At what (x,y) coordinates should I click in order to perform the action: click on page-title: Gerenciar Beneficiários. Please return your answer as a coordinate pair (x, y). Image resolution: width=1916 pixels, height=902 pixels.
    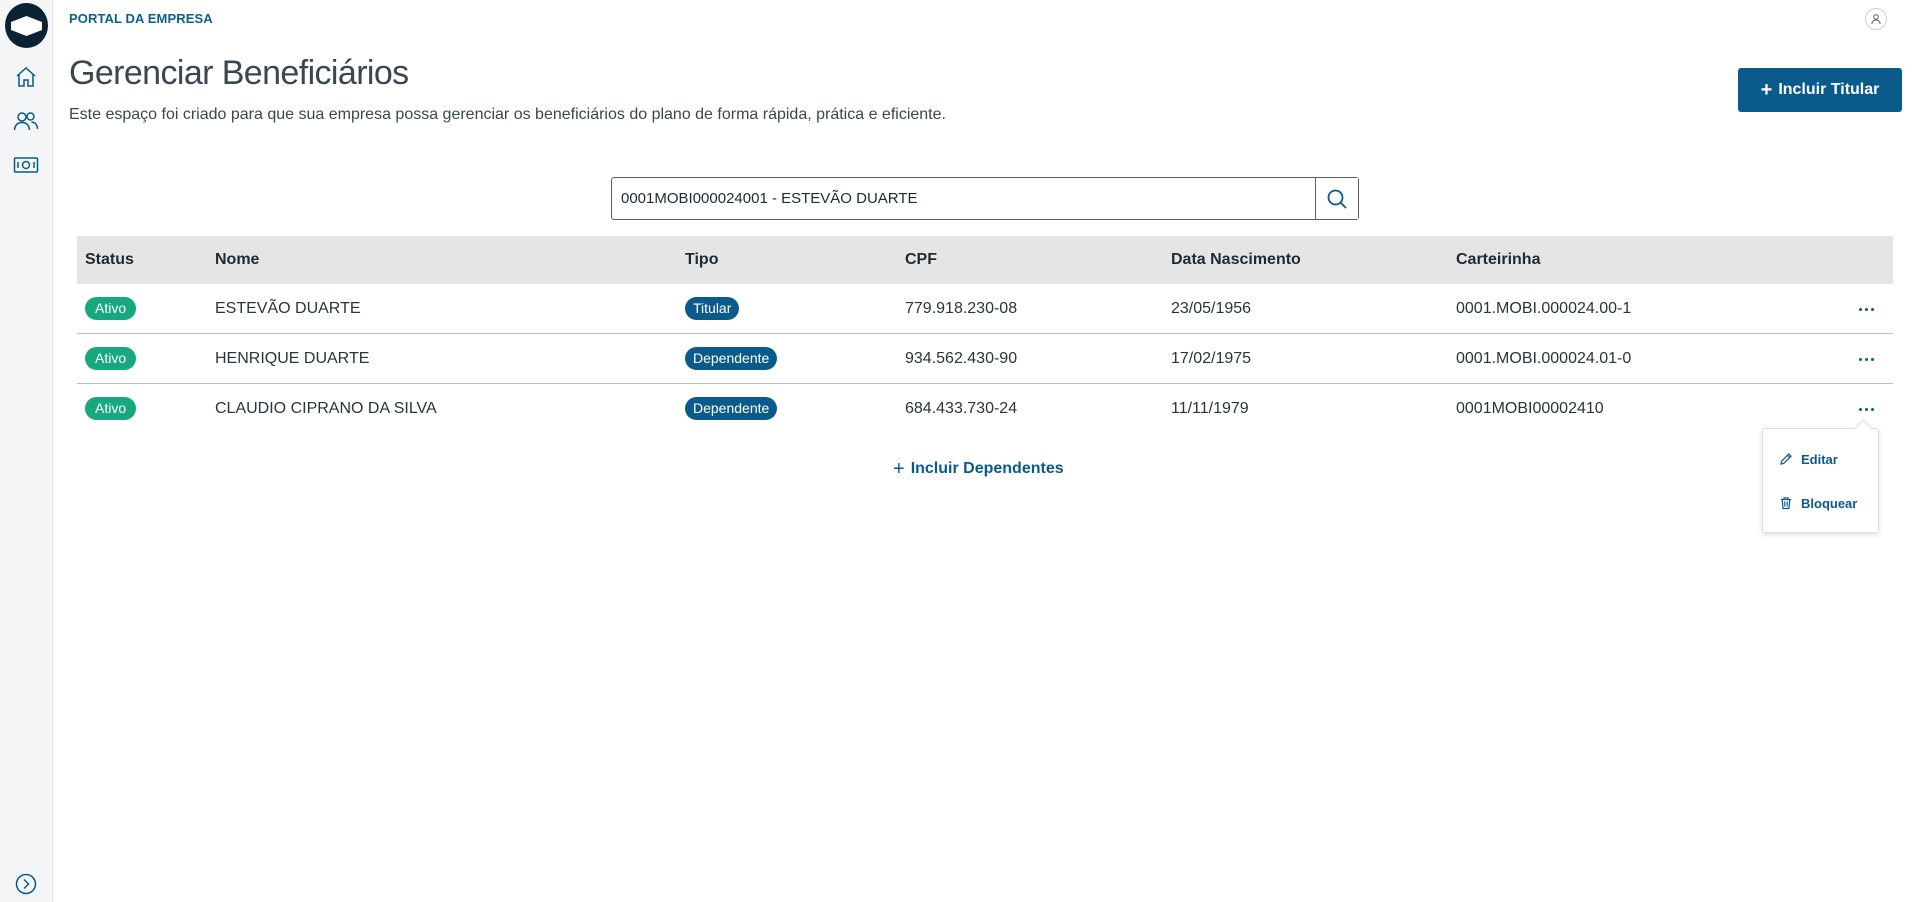
    Looking at the image, I should click on (239, 73).